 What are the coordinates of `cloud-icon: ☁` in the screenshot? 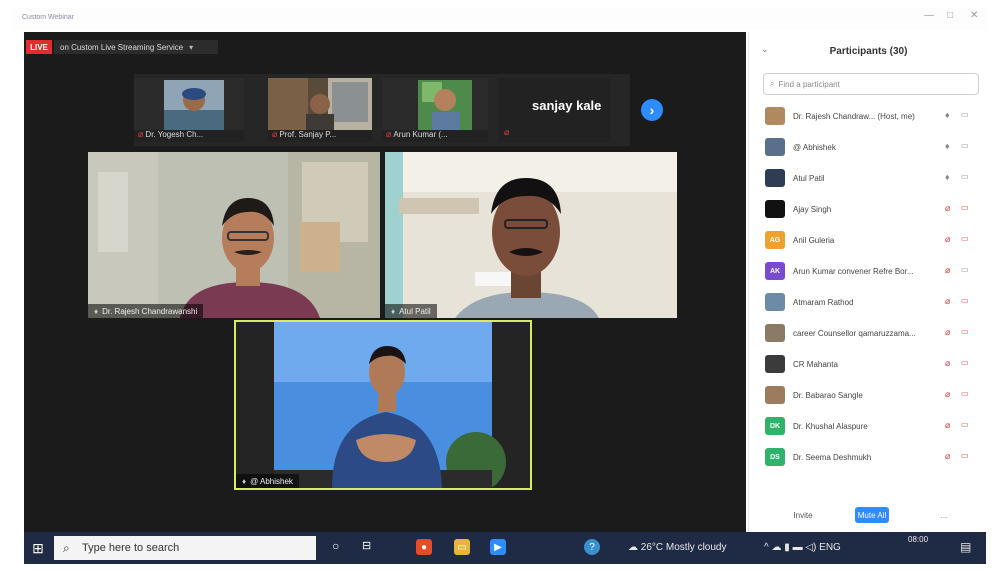 It's located at (633, 547).